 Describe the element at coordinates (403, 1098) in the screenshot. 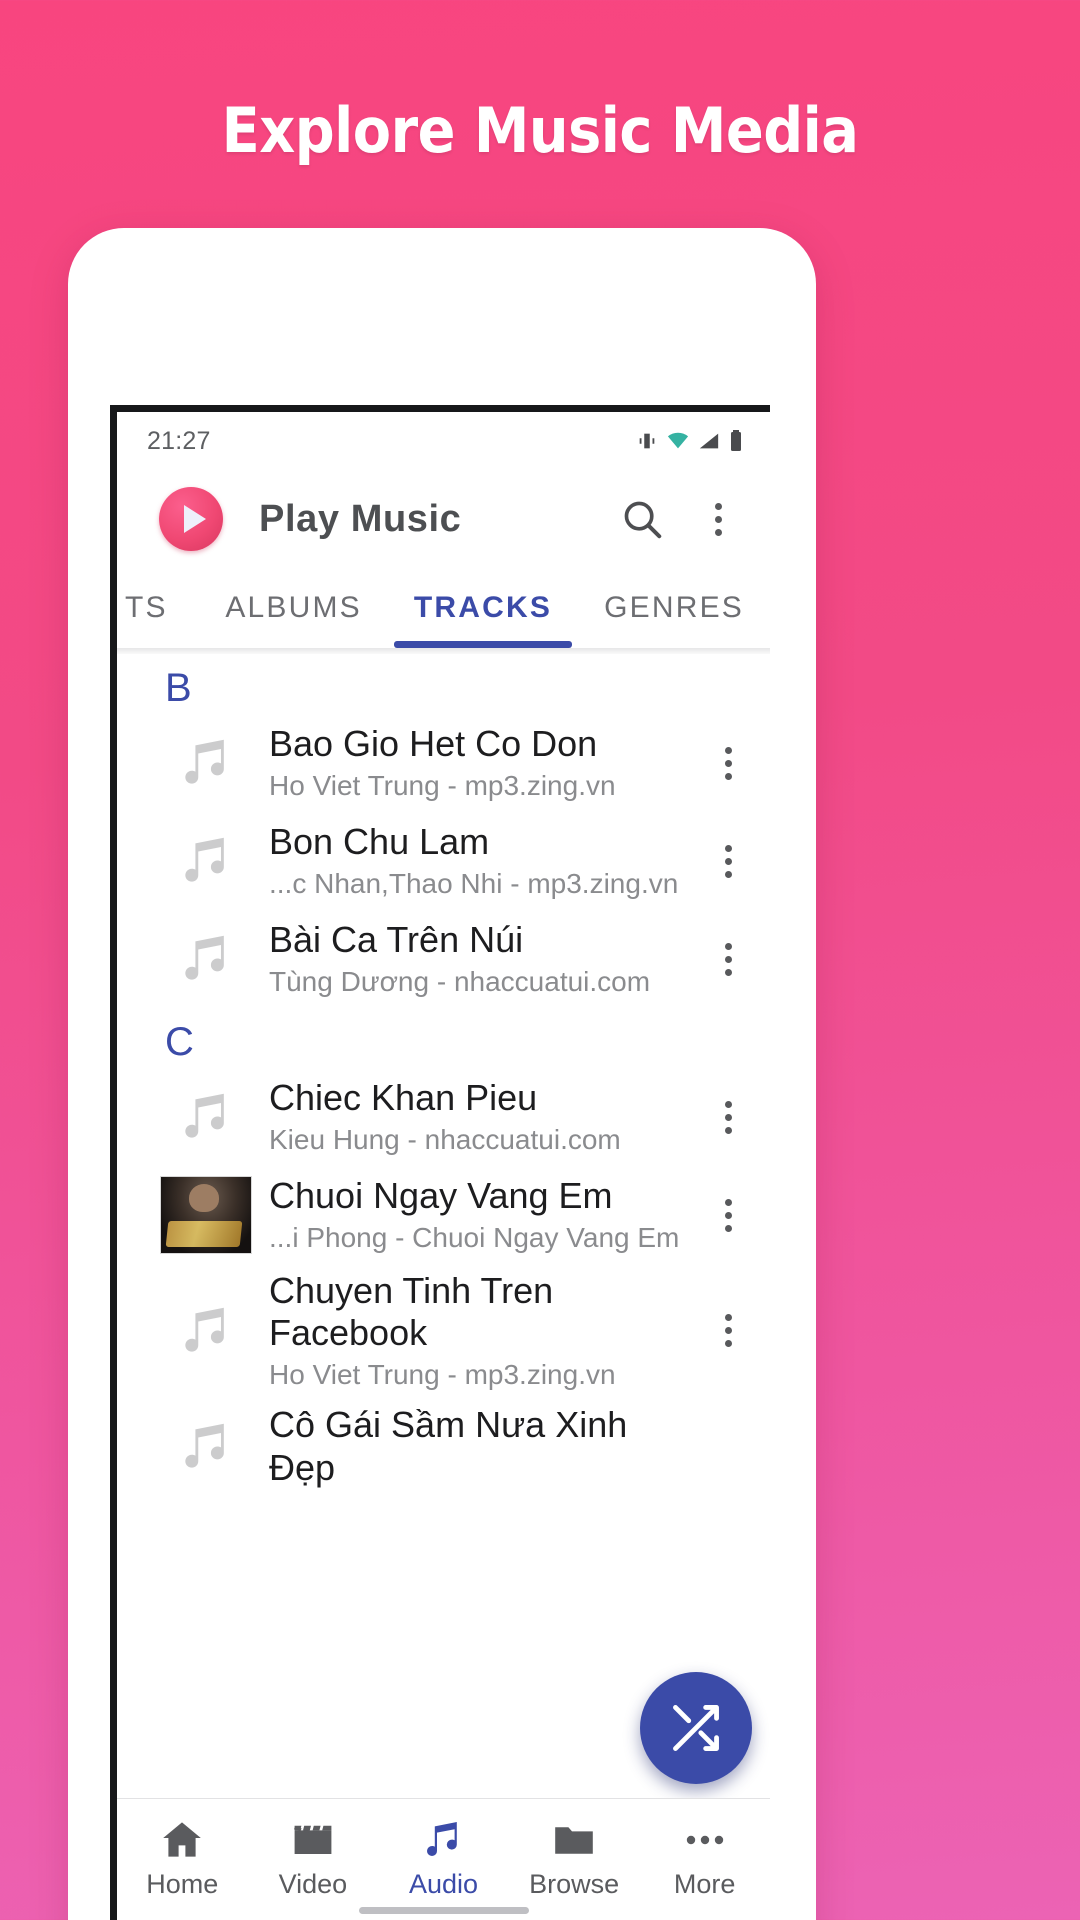

I see `track-title: Chiec Khan Pieu` at that location.